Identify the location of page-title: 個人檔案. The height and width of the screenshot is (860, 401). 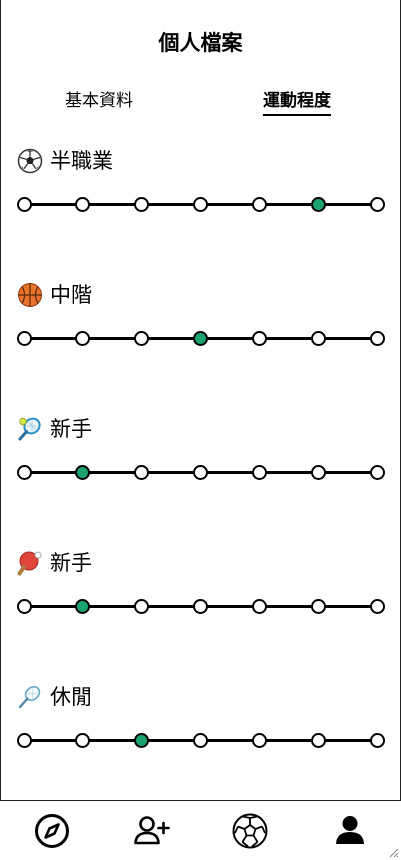
(200, 43).